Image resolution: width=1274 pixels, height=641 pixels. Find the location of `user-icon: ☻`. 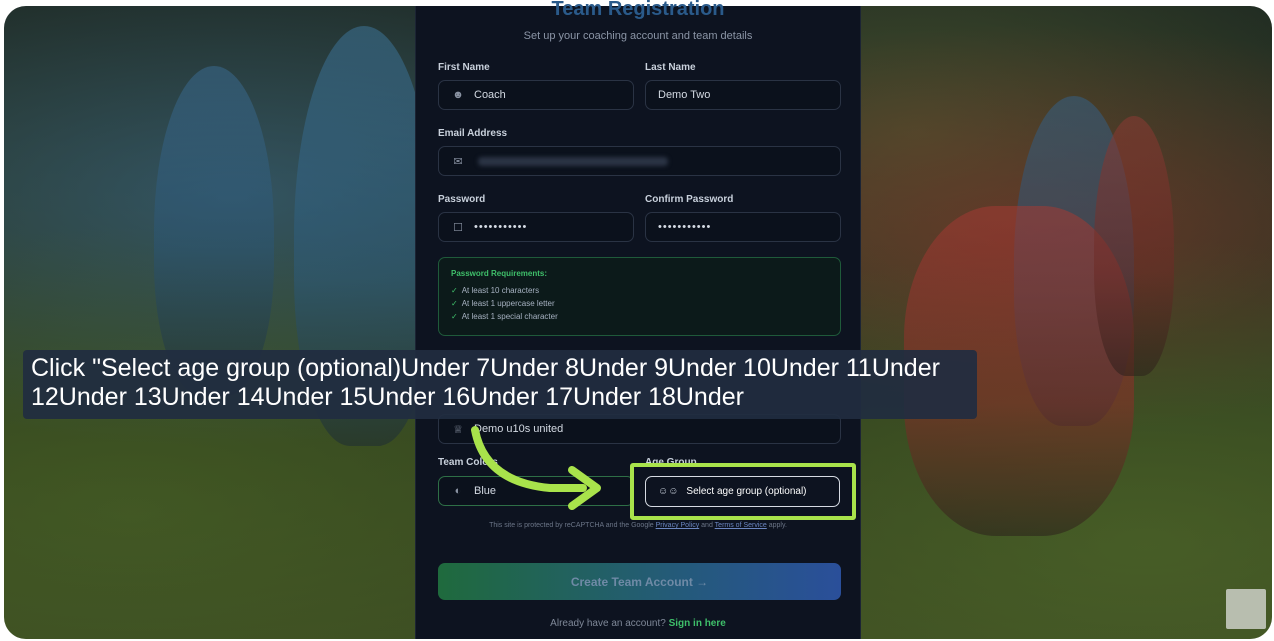

user-icon: ☻ is located at coordinates (458, 95).